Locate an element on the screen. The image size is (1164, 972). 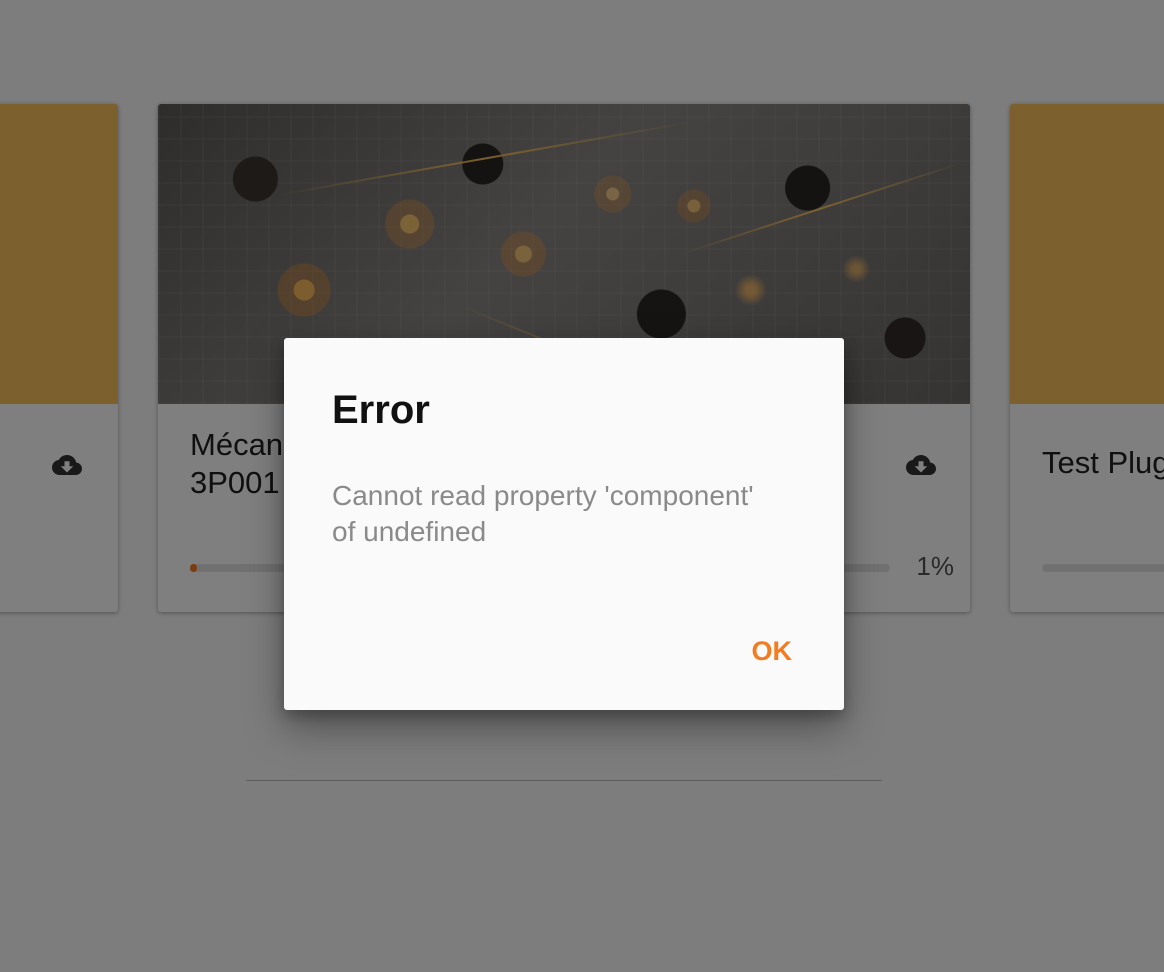
dialog-message-line: Cannot read property 'component' is located at coordinates (543, 495).